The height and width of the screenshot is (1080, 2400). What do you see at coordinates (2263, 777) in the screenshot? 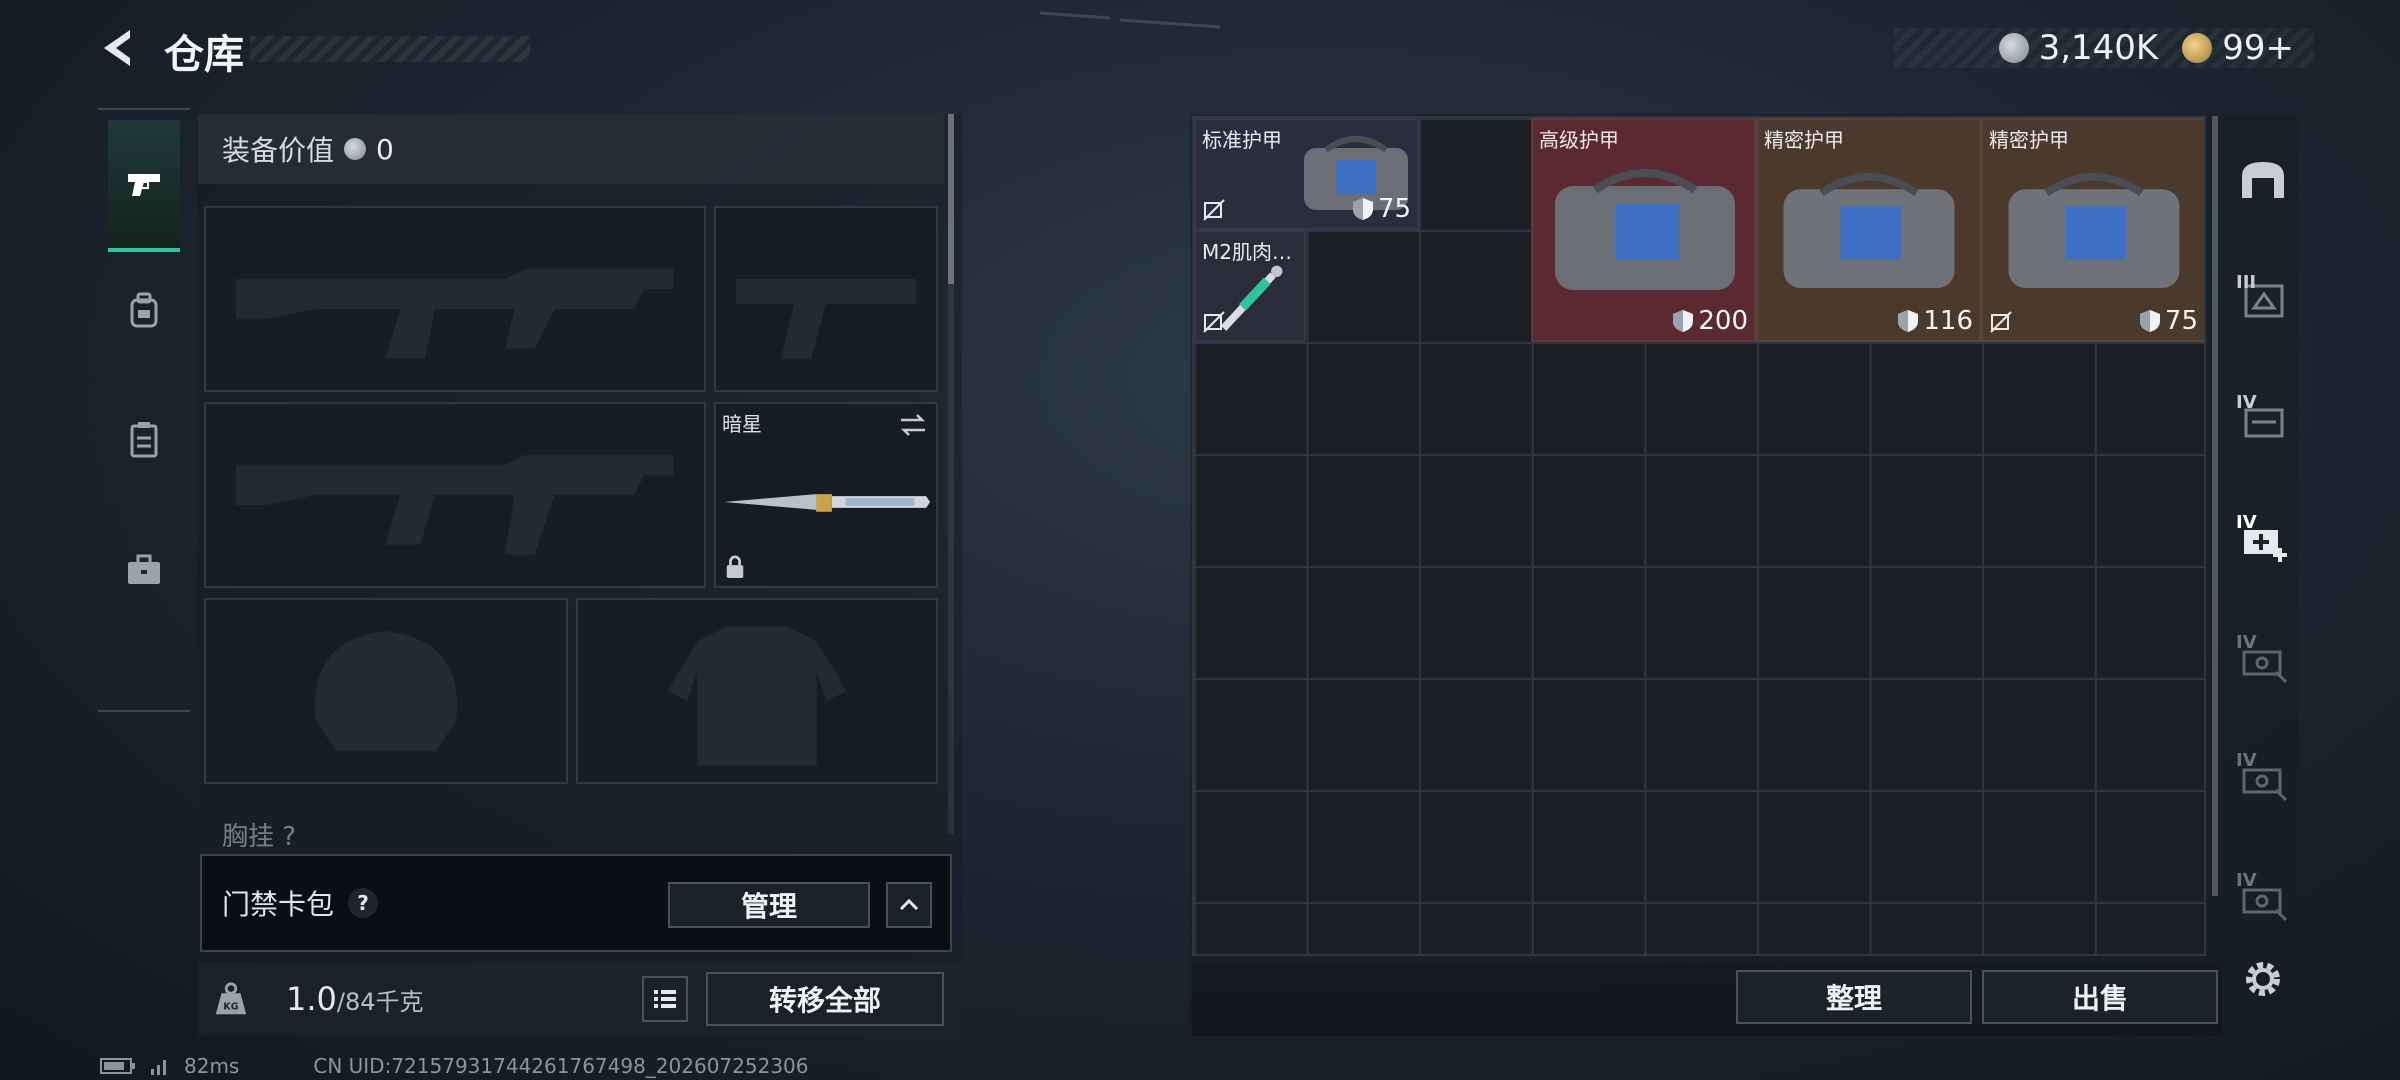
I see `storage-tab-tier-4c: IV` at bounding box center [2263, 777].